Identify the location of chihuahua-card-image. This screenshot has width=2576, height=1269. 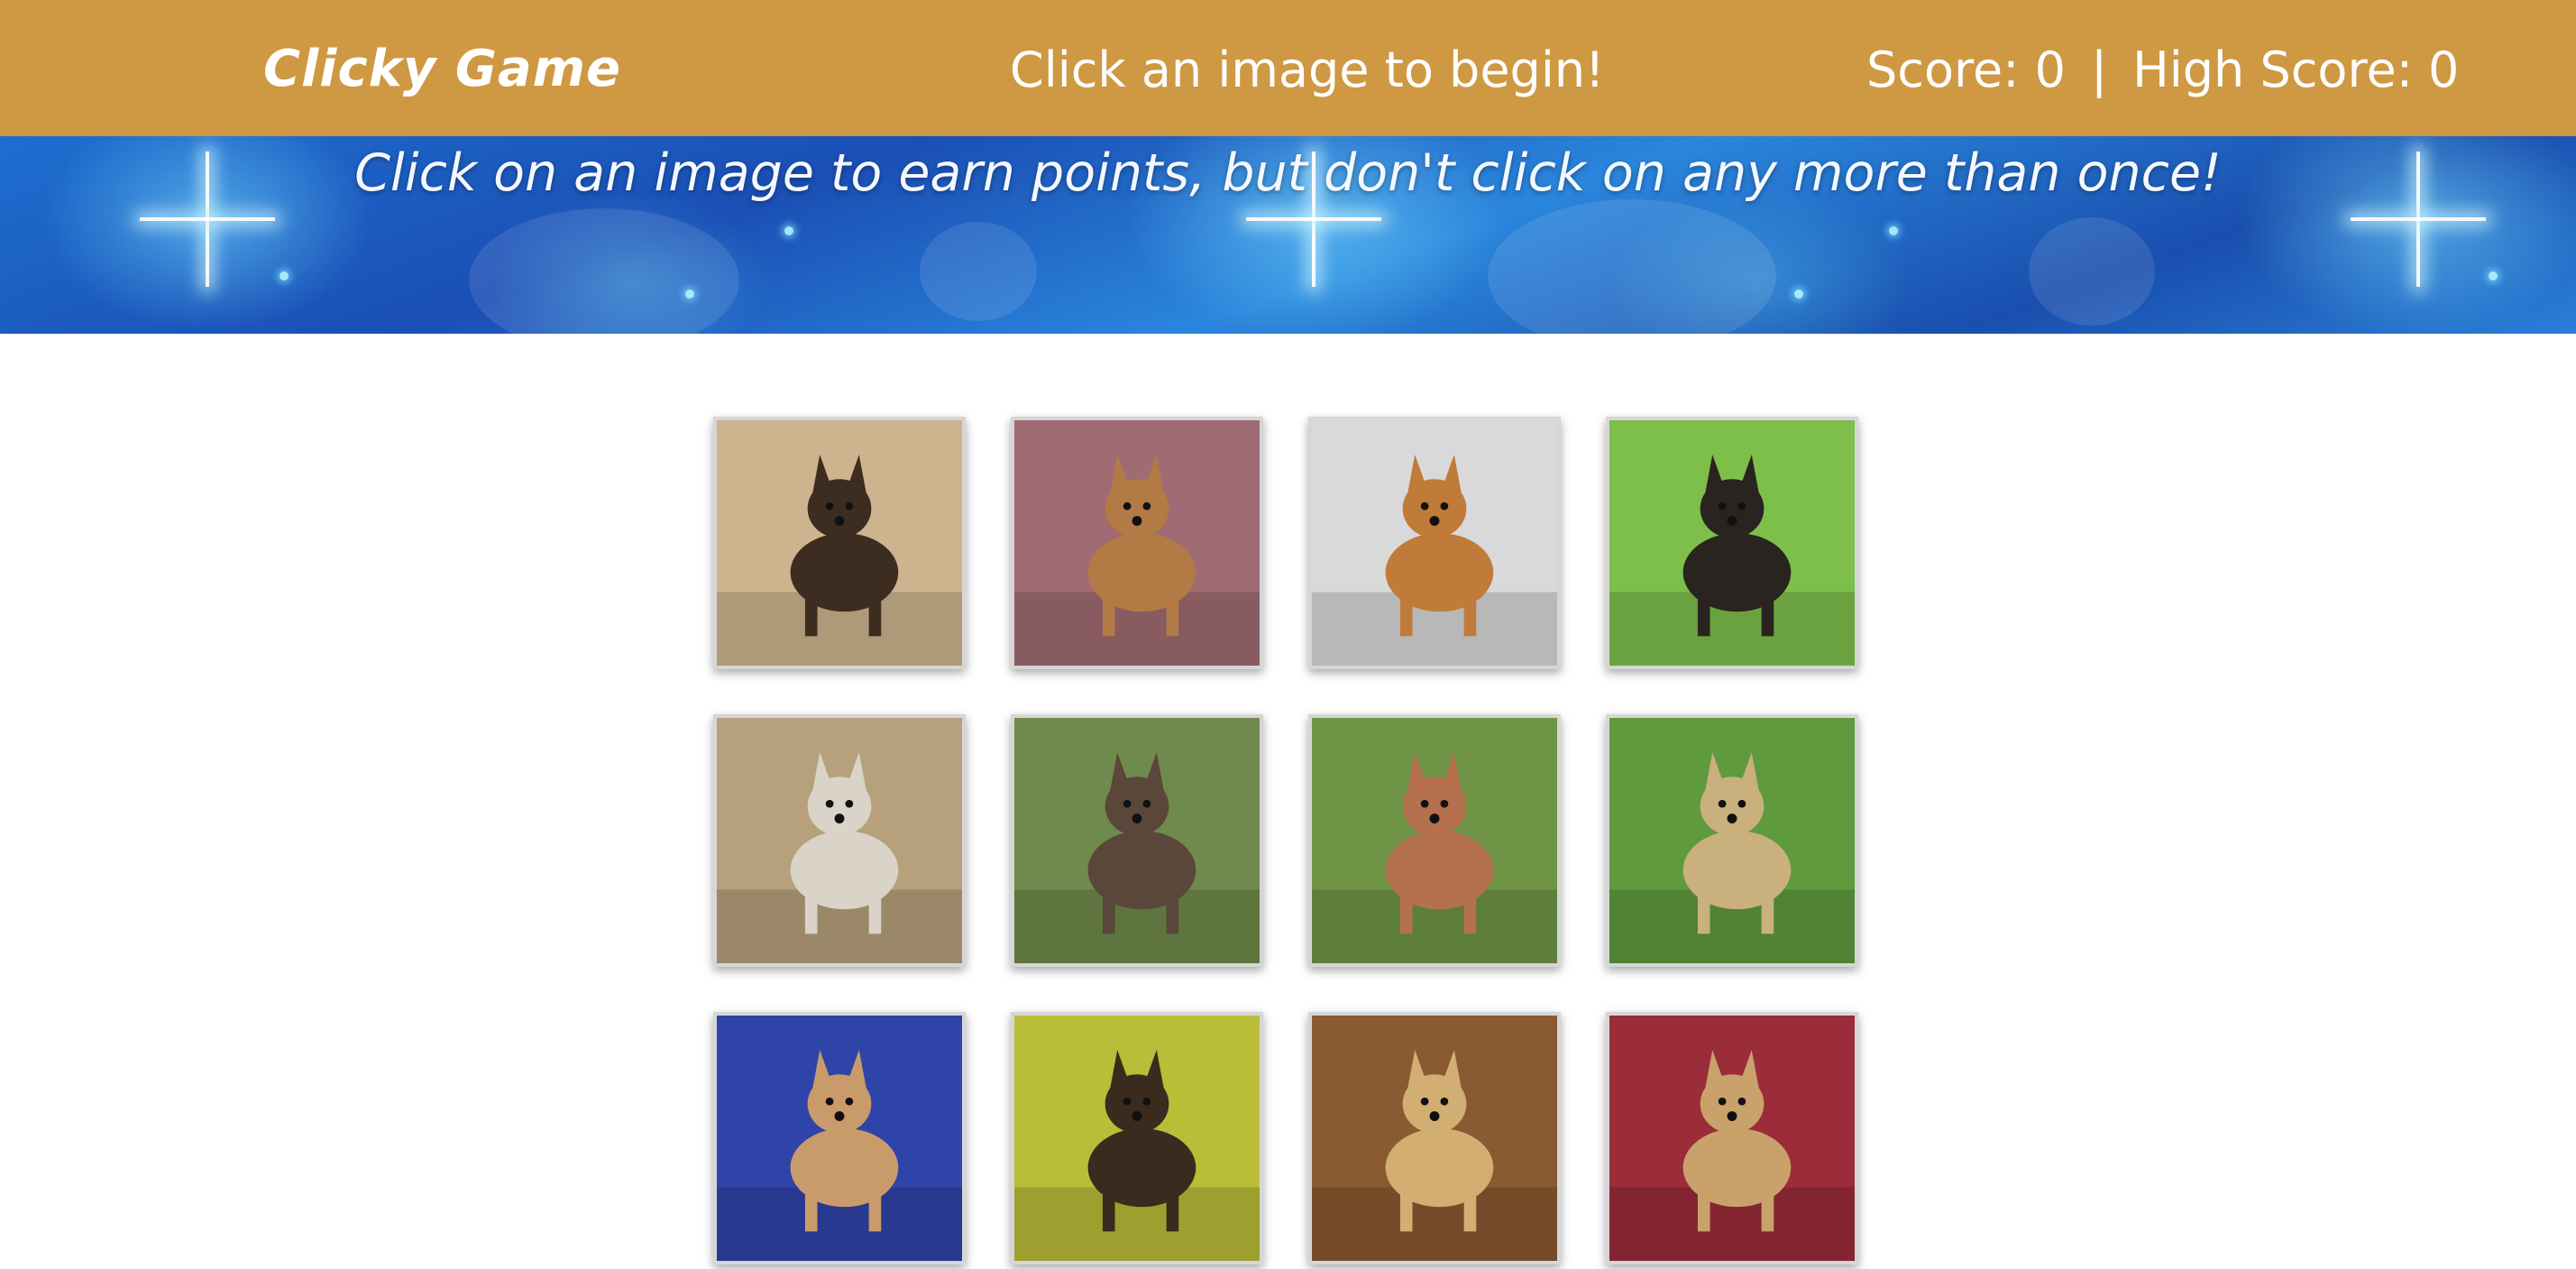
(1732, 543).